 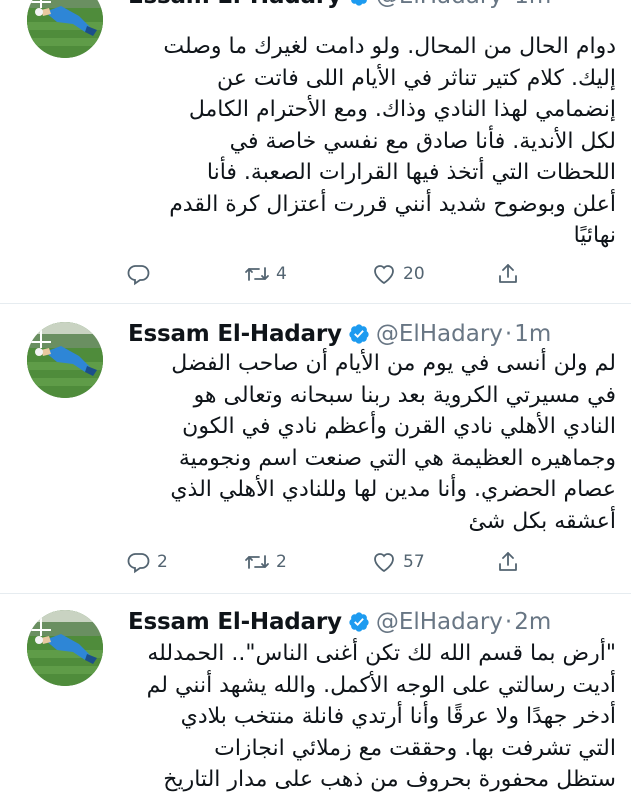 I want to click on like-count: 20, so click(x=414, y=274).